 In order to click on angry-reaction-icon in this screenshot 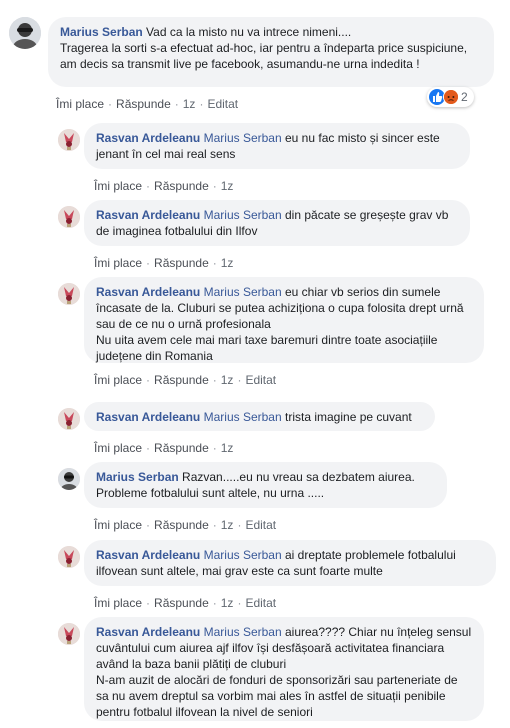, I will do `click(451, 97)`.